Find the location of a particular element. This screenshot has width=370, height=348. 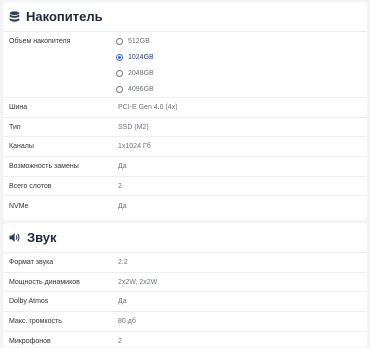

volume-option-label: 4096GB is located at coordinates (141, 89).